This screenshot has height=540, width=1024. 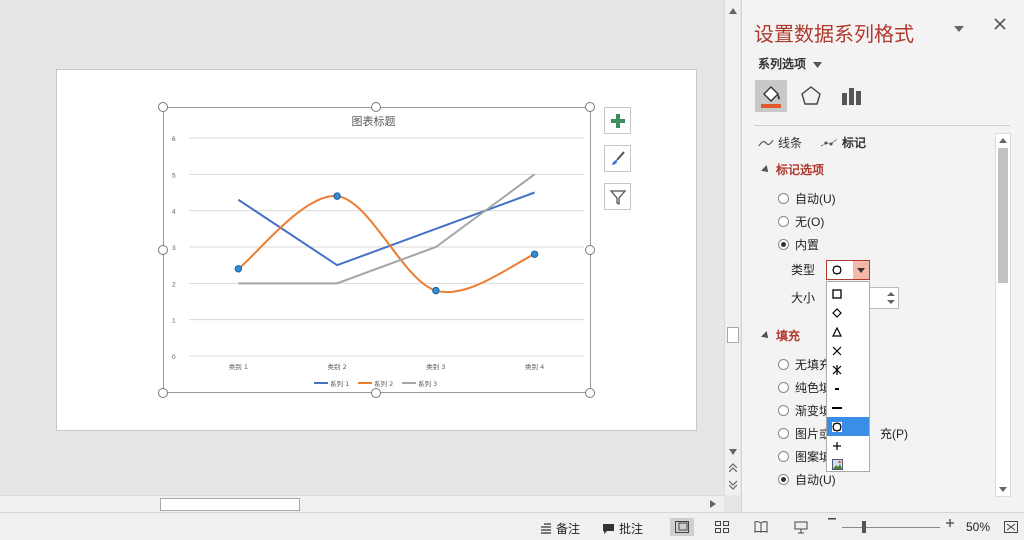 I want to click on radio-fill-solid: 纯色填, so click(x=804, y=387).